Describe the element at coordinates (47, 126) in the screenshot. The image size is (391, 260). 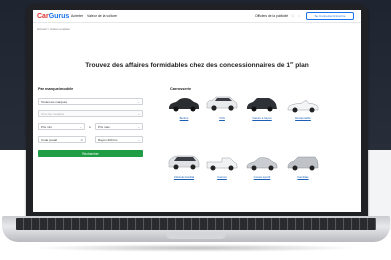
I see `price-min-label: Prix min.` at that location.